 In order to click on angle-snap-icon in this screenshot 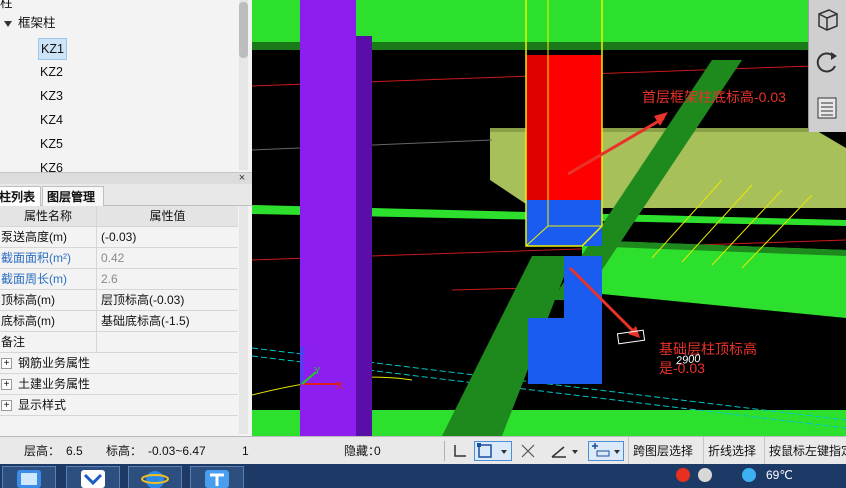, I will do `click(565, 451)`.